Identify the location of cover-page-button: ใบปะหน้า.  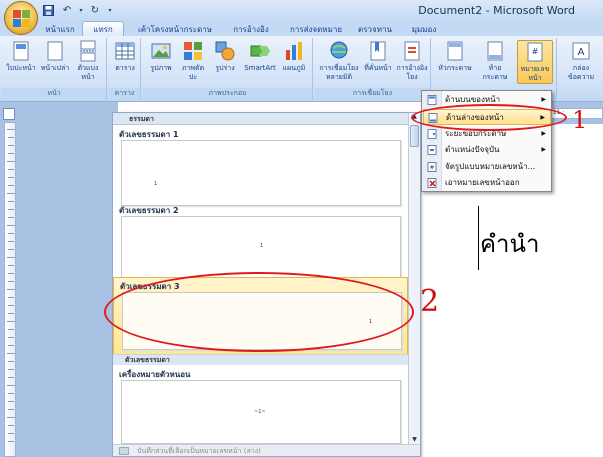
(21, 56).